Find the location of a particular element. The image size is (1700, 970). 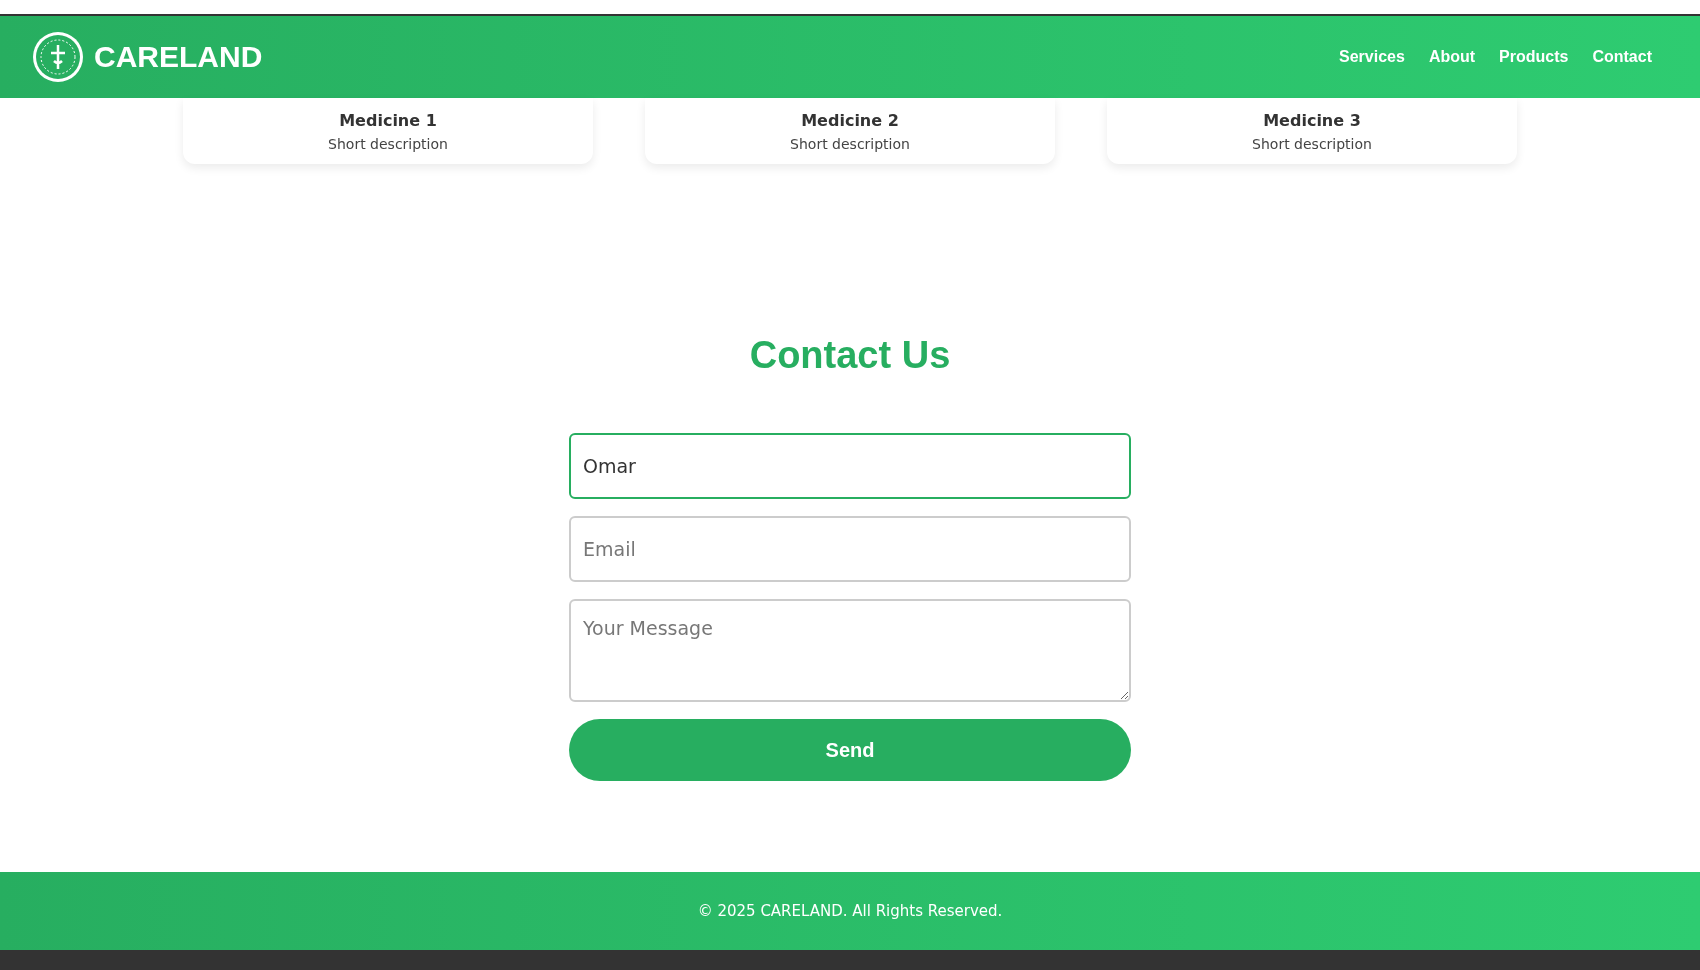

product-name: Medicine 1 is located at coordinates (388, 120).